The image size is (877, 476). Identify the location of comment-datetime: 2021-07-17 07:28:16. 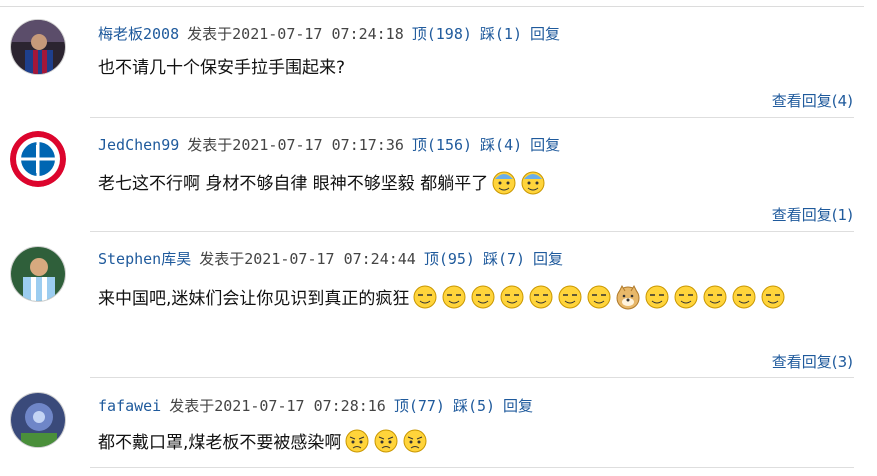
(300, 406).